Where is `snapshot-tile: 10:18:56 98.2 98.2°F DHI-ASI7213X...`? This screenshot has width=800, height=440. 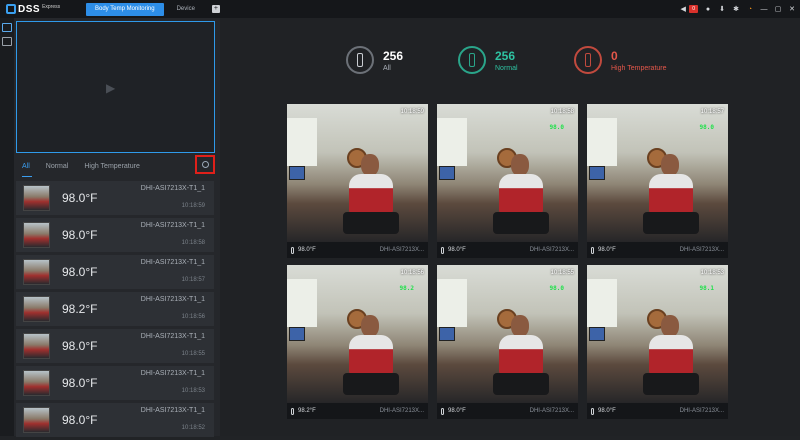
snapshot-tile: 10:18:56 98.2 98.2°F DHI-ASI7213X... is located at coordinates (357, 342).